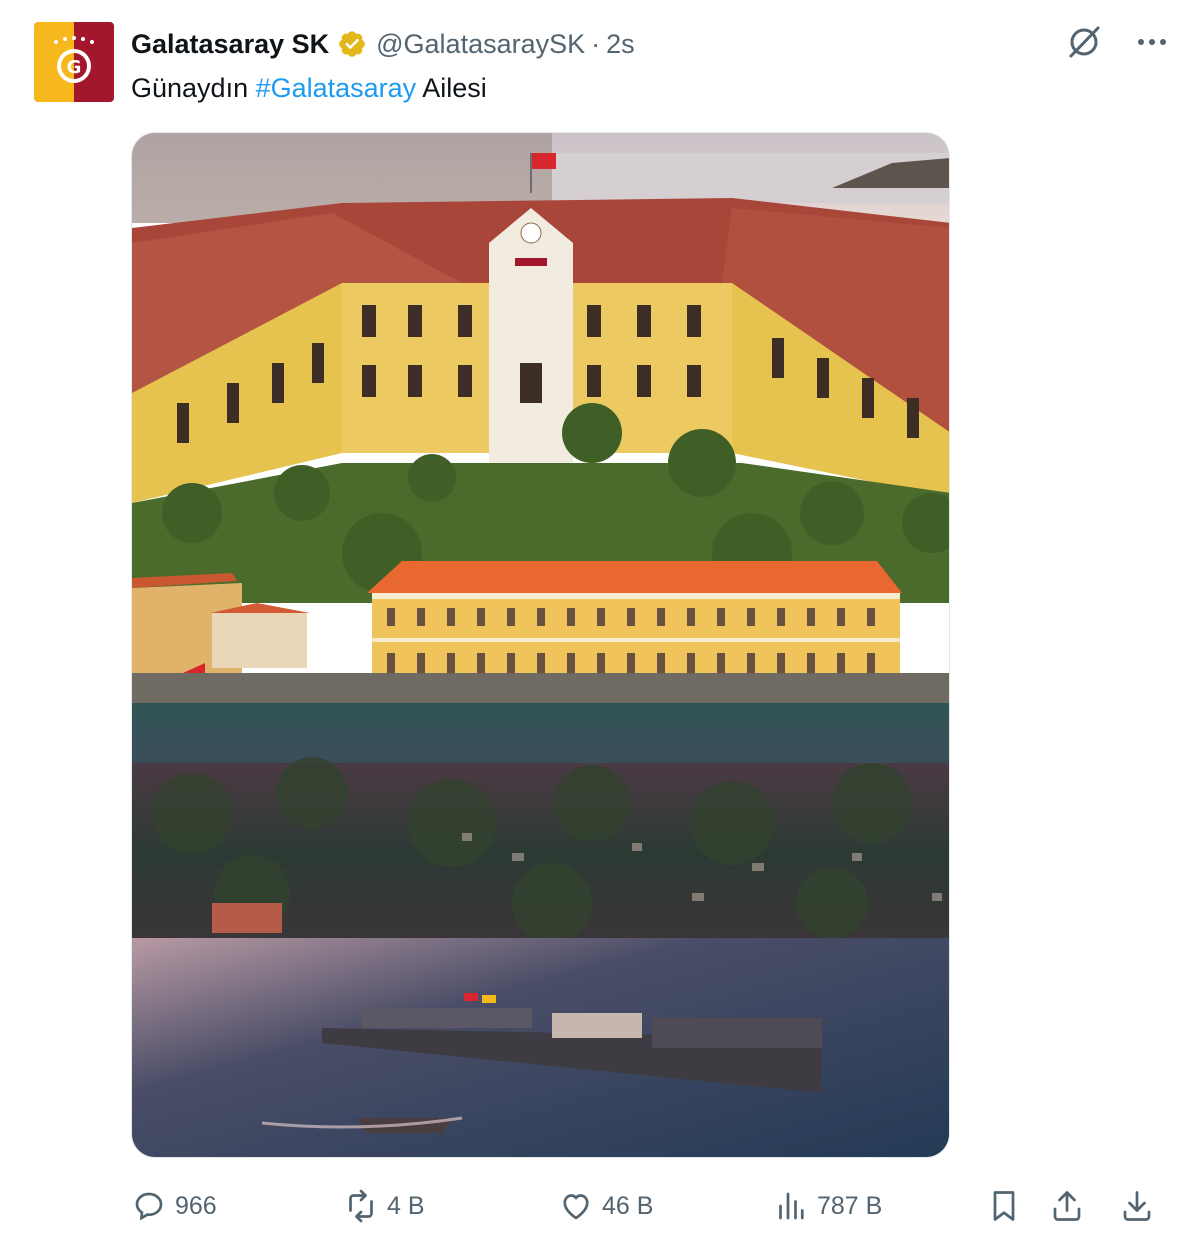 The height and width of the screenshot is (1244, 1200). I want to click on download-icon, so click(1137, 1206).